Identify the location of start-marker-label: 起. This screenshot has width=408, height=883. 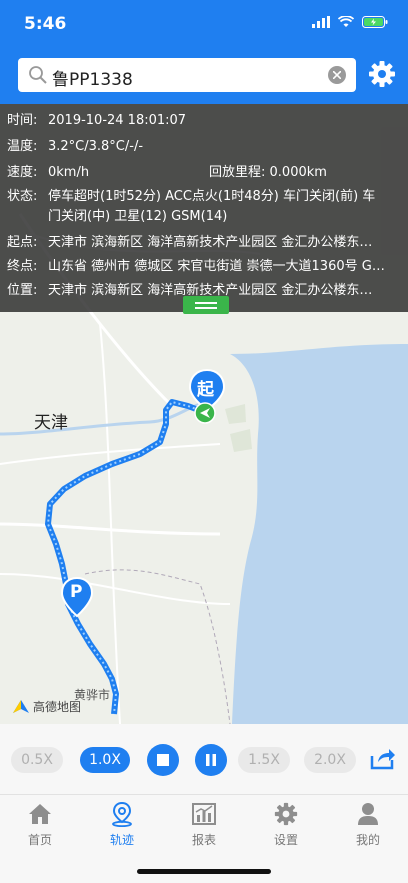
(205, 390).